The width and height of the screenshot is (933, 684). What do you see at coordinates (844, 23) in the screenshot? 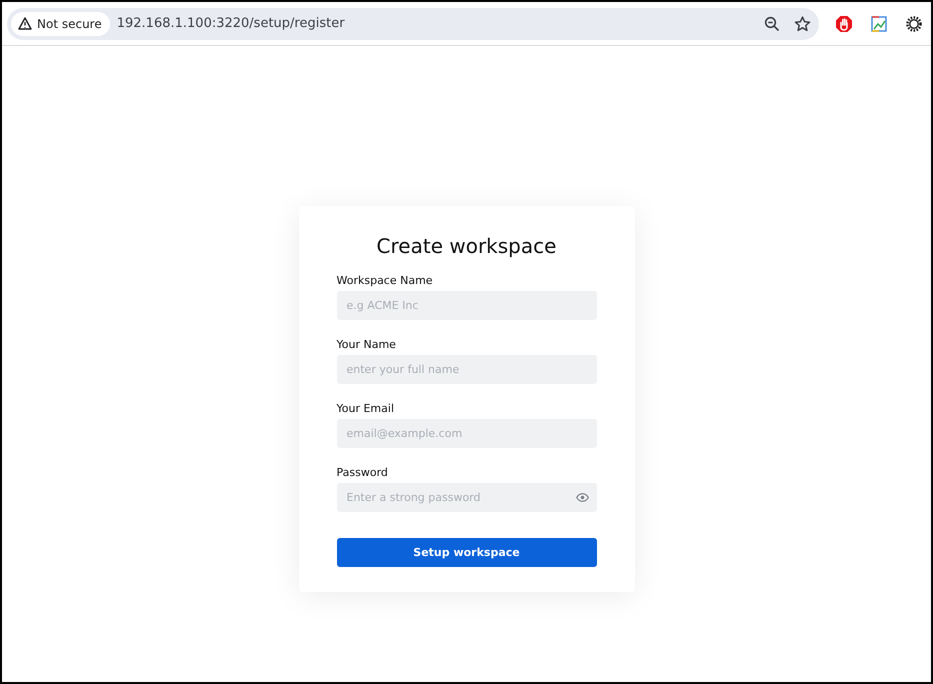
I see `hand-icon` at bounding box center [844, 23].